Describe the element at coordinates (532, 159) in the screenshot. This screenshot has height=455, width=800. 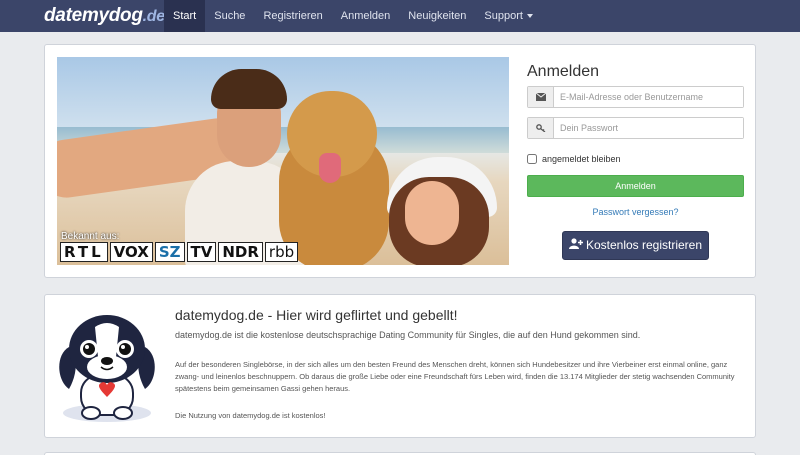
I see `remember-me-checkbox` at that location.